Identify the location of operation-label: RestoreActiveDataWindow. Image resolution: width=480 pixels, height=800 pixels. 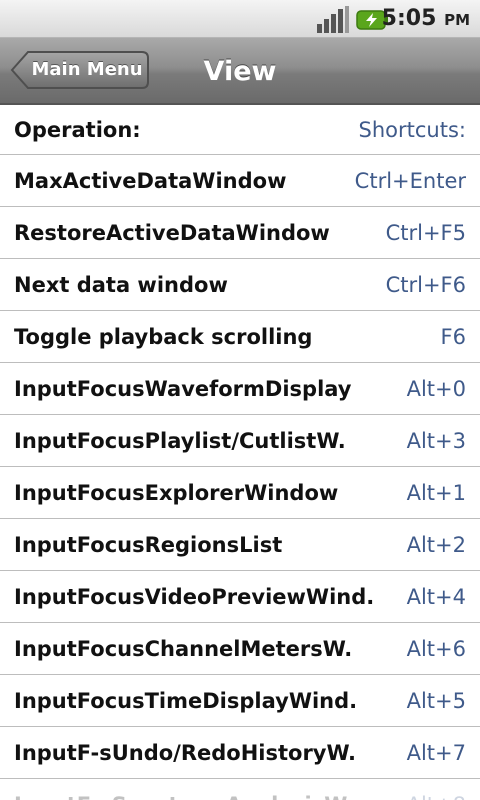
(172, 232).